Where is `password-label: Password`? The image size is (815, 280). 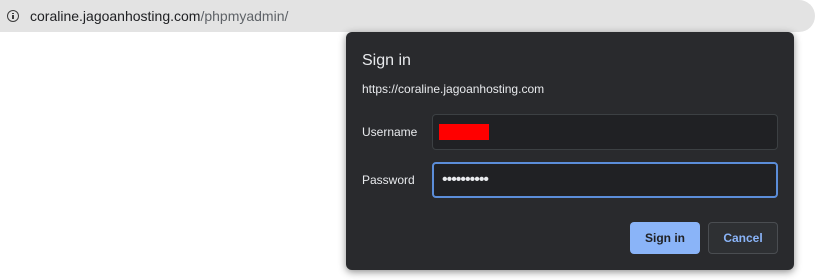 password-label: Password is located at coordinates (388, 180).